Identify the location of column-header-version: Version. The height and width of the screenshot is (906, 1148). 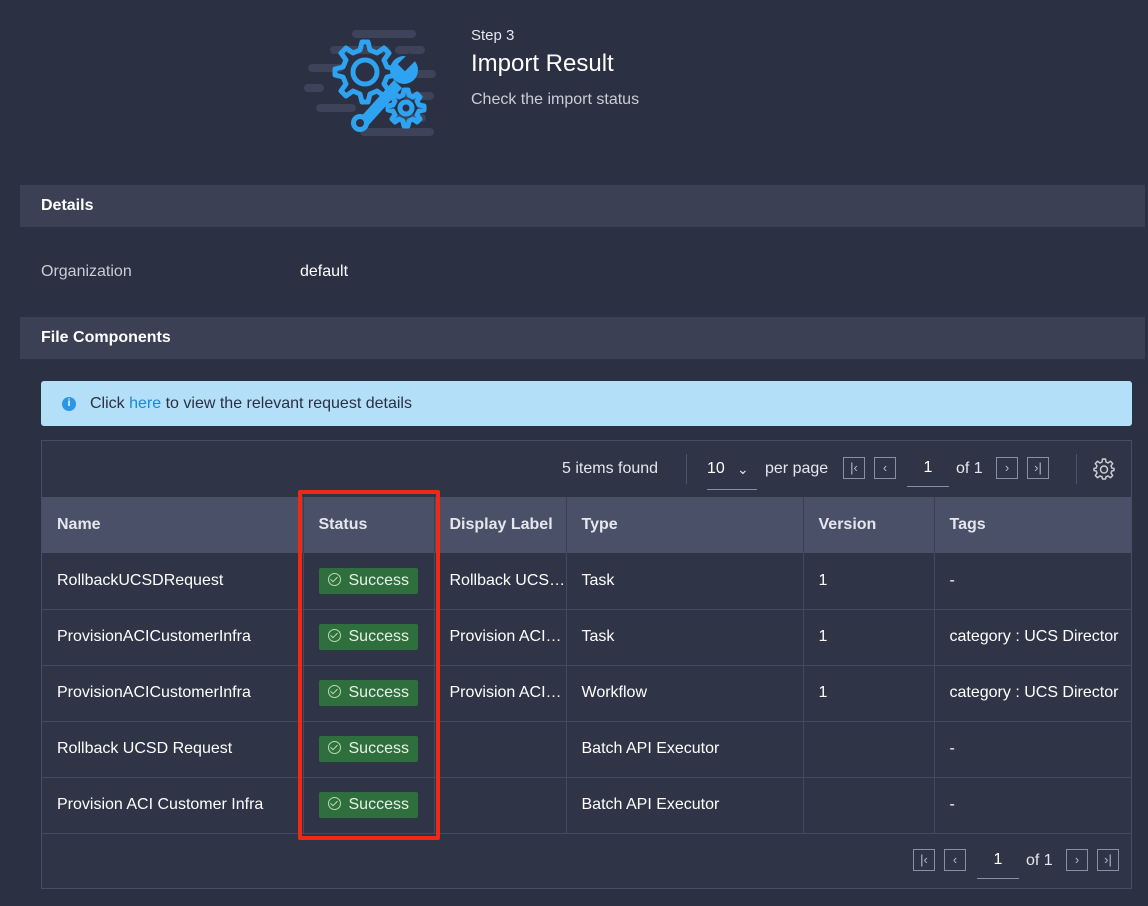
(869, 525).